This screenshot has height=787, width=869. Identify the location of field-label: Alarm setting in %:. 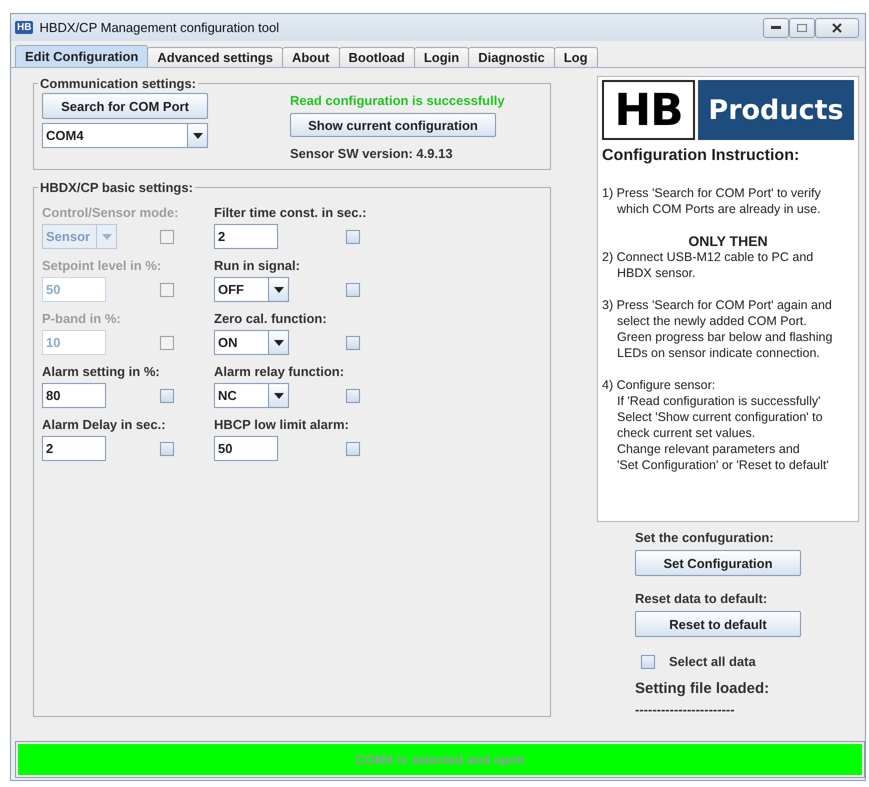
(101, 371).